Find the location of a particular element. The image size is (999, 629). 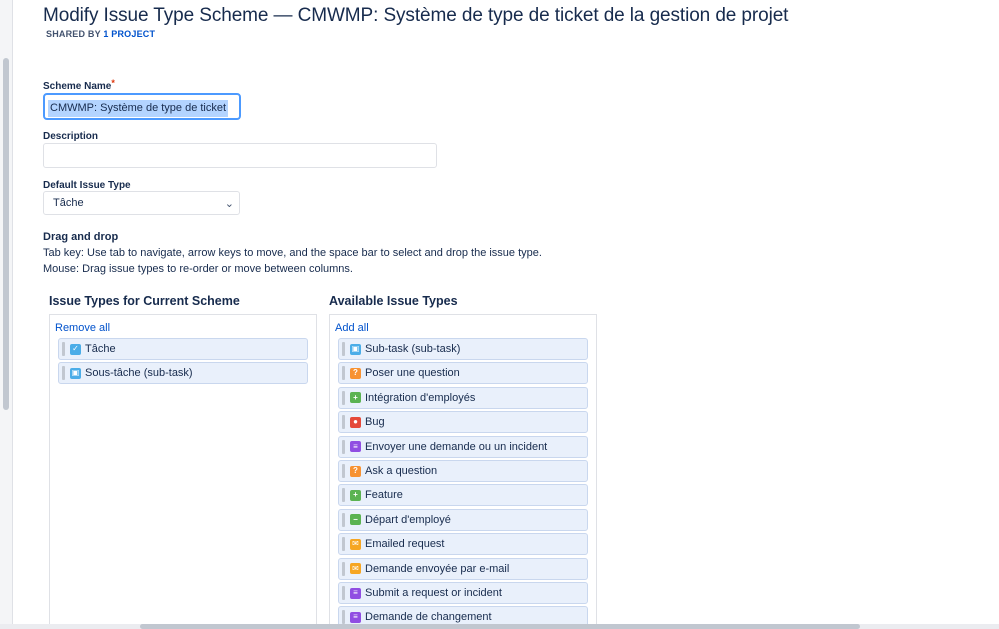

issue-type-item: ? Ask a question is located at coordinates (463, 471).